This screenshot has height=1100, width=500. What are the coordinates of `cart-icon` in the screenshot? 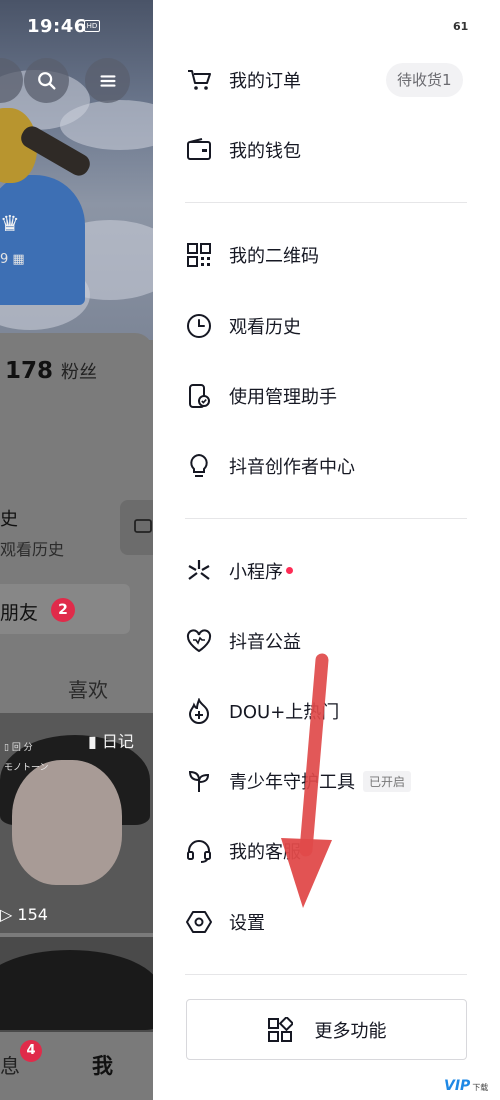 It's located at (199, 80).